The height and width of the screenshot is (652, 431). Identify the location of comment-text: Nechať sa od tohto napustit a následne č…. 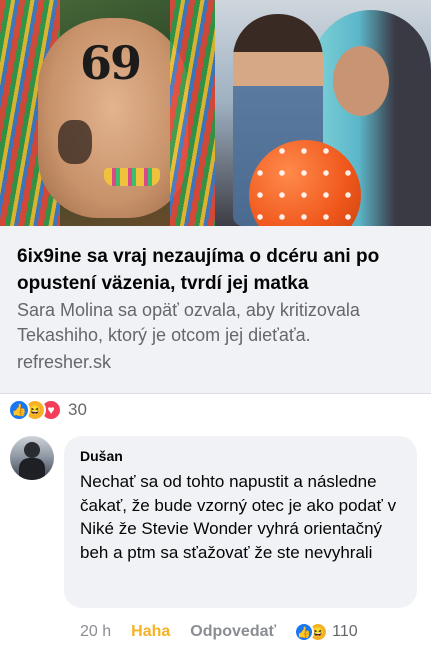
(238, 517).